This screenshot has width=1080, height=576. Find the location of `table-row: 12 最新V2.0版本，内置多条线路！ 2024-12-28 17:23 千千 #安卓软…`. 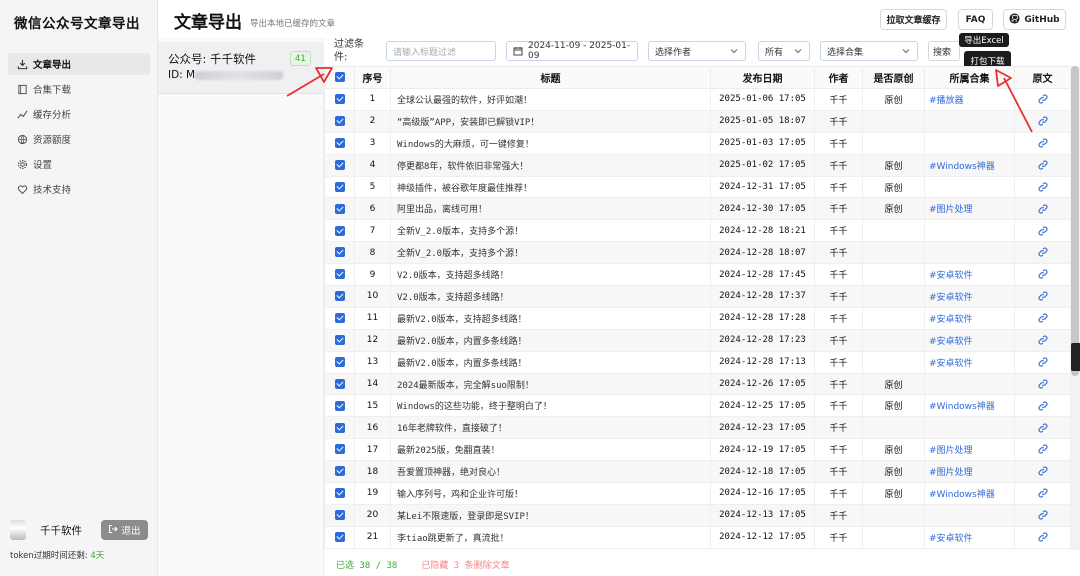

table-row: 12 最新V2.0版本，内置多条线路！ 2024-12-28 17:23 千千 #安卓软… is located at coordinates (697, 340).